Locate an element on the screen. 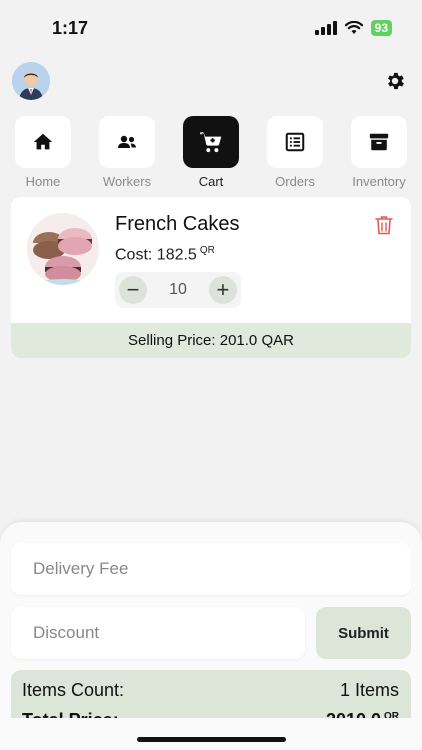  selling-price-bar: Selling Price: 201.0 QAR is located at coordinates (211, 340).